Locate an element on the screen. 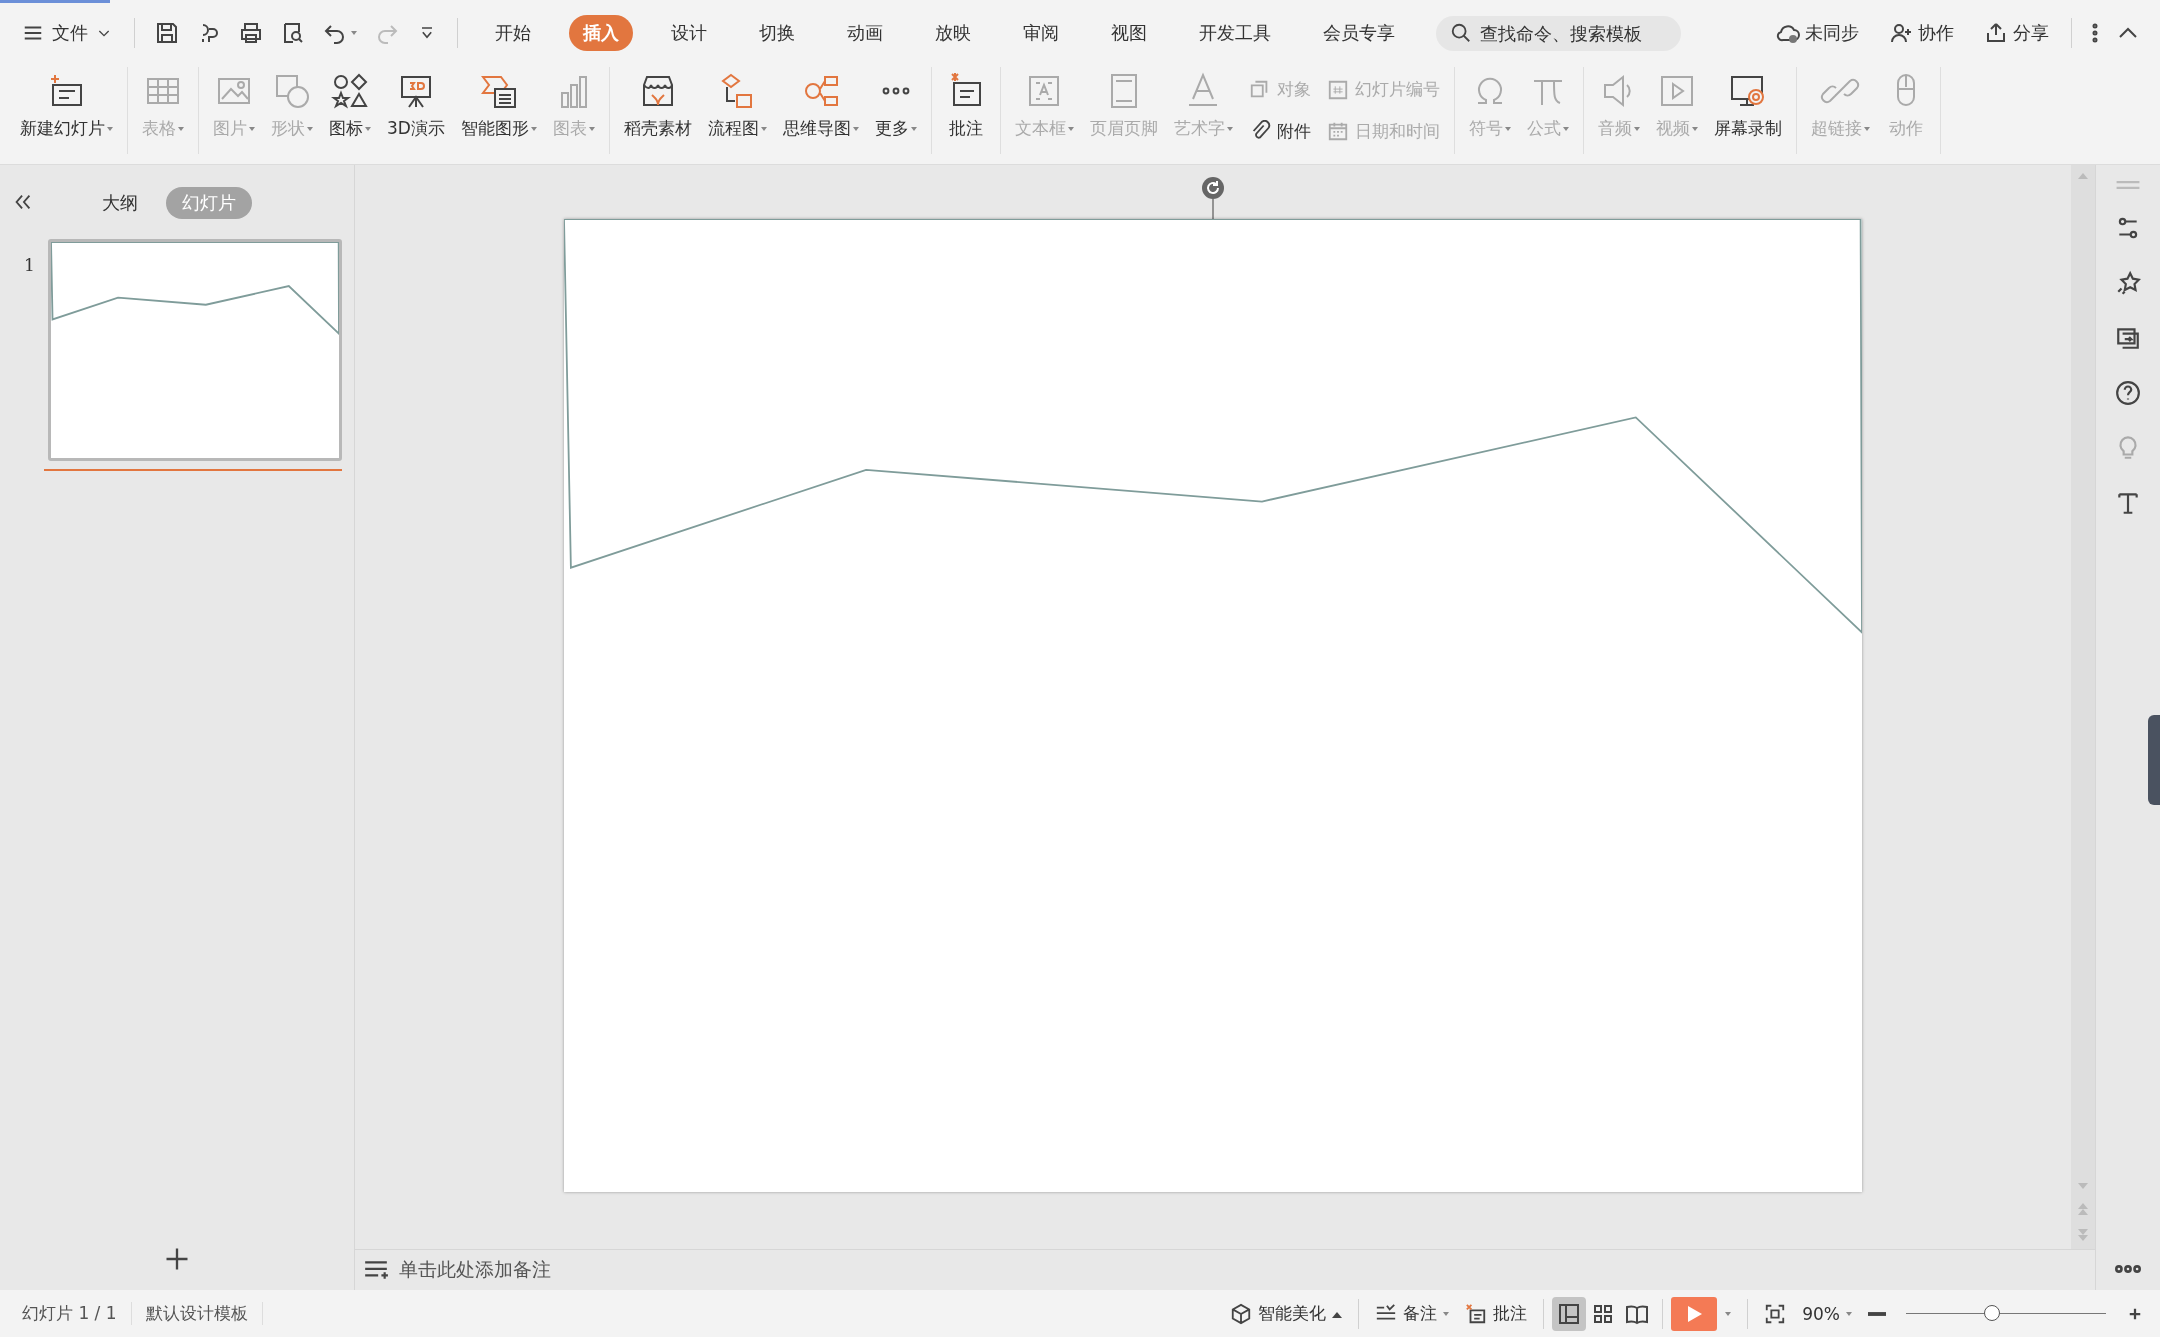 Image resolution: width=2160 pixels, height=1337 pixels. ribbon-button: 新建幻灯片 is located at coordinates (66, 110).